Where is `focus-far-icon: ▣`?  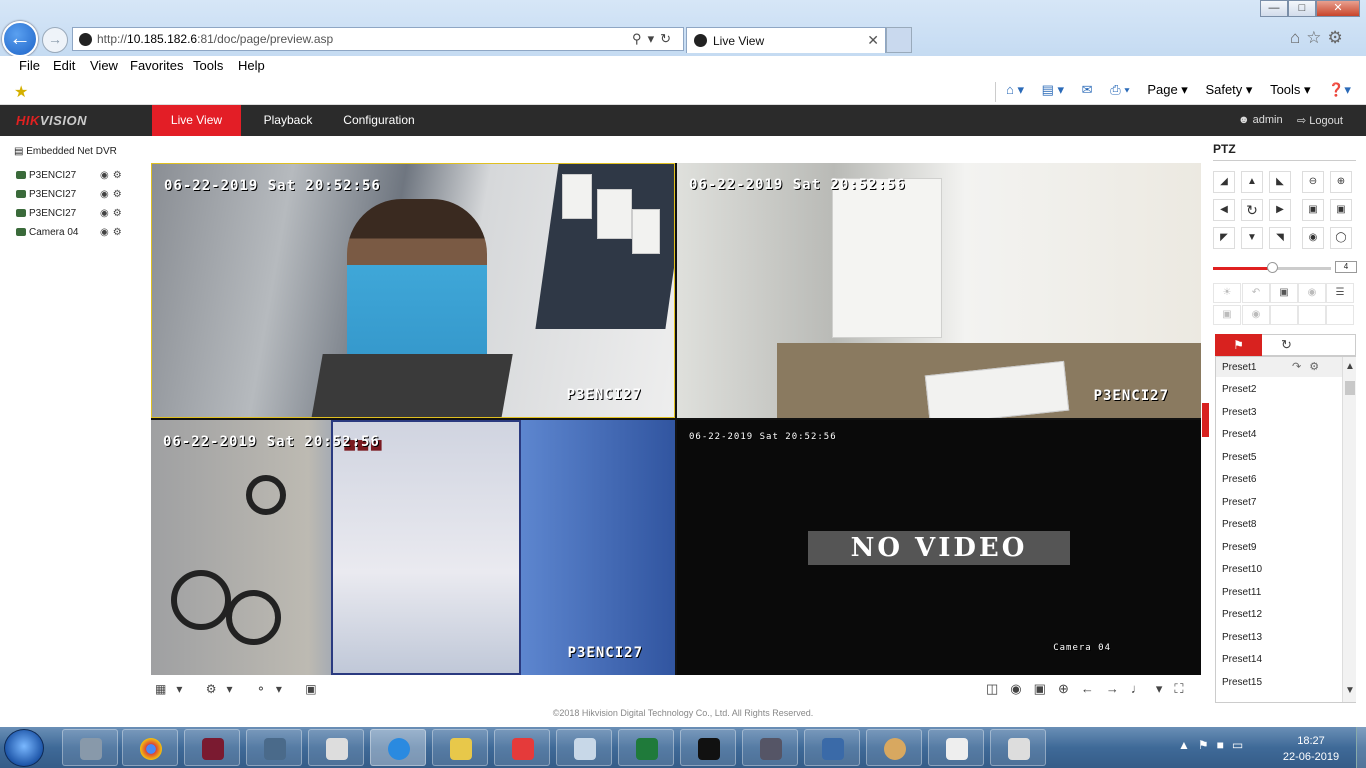 focus-far-icon: ▣ is located at coordinates (1341, 210).